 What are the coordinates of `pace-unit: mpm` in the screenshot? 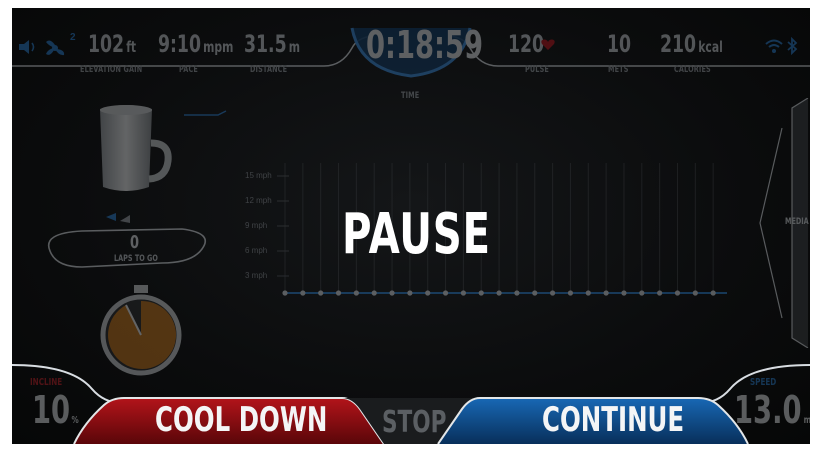 It's located at (218, 47).